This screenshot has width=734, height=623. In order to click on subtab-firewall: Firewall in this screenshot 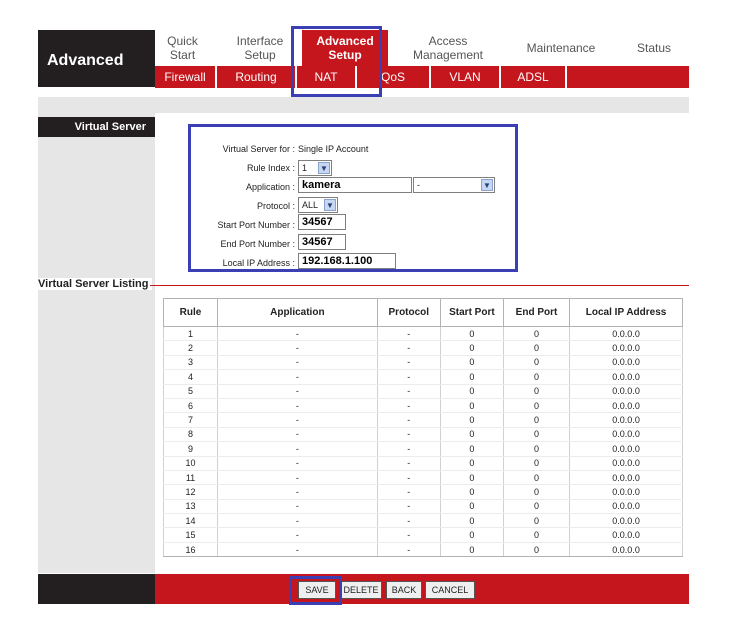, I will do `click(186, 77)`.